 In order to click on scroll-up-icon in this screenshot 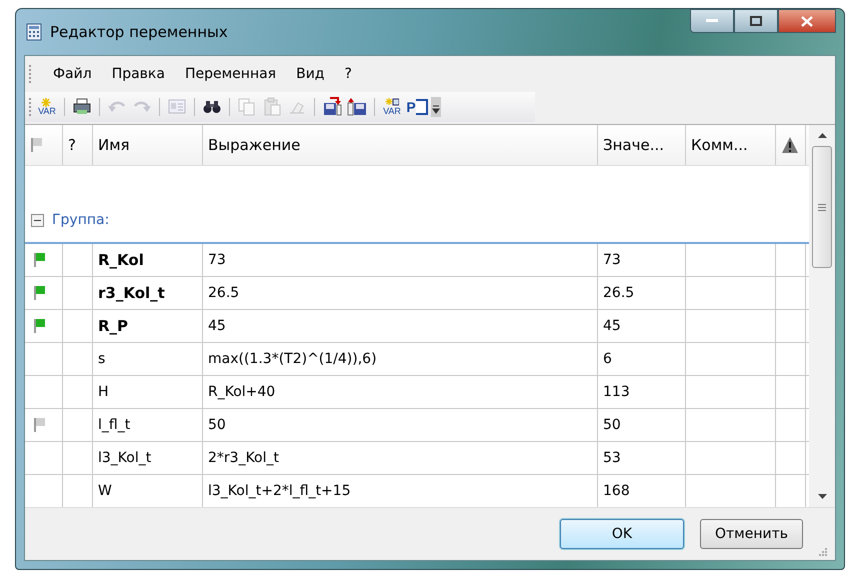, I will do `click(822, 135)`.